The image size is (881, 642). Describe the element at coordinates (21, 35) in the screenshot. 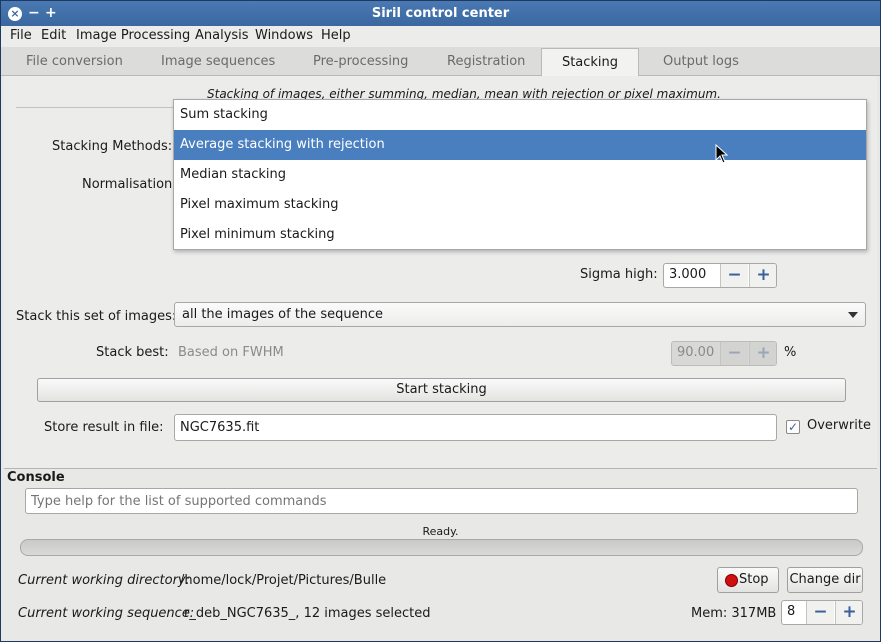

I see `menu-file: File` at that location.